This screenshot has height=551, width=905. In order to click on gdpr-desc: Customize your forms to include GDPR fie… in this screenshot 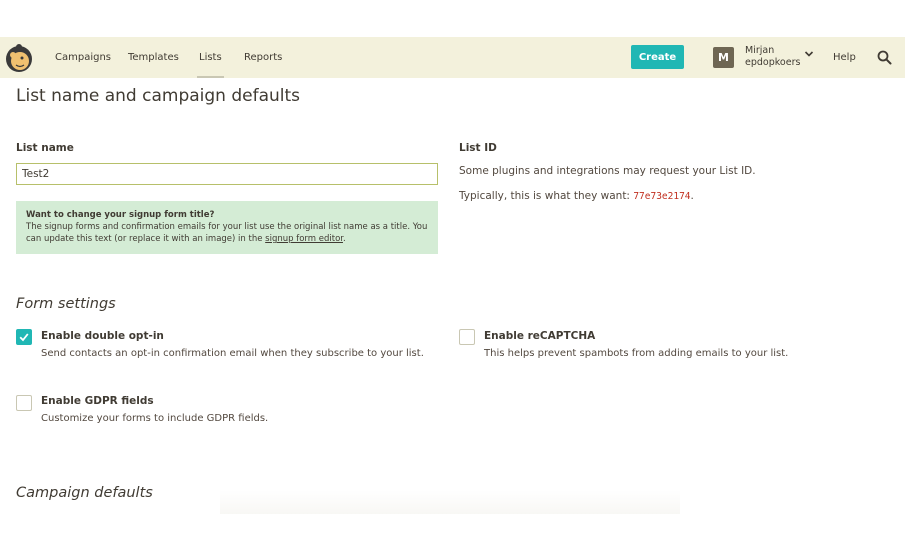, I will do `click(155, 418)`.